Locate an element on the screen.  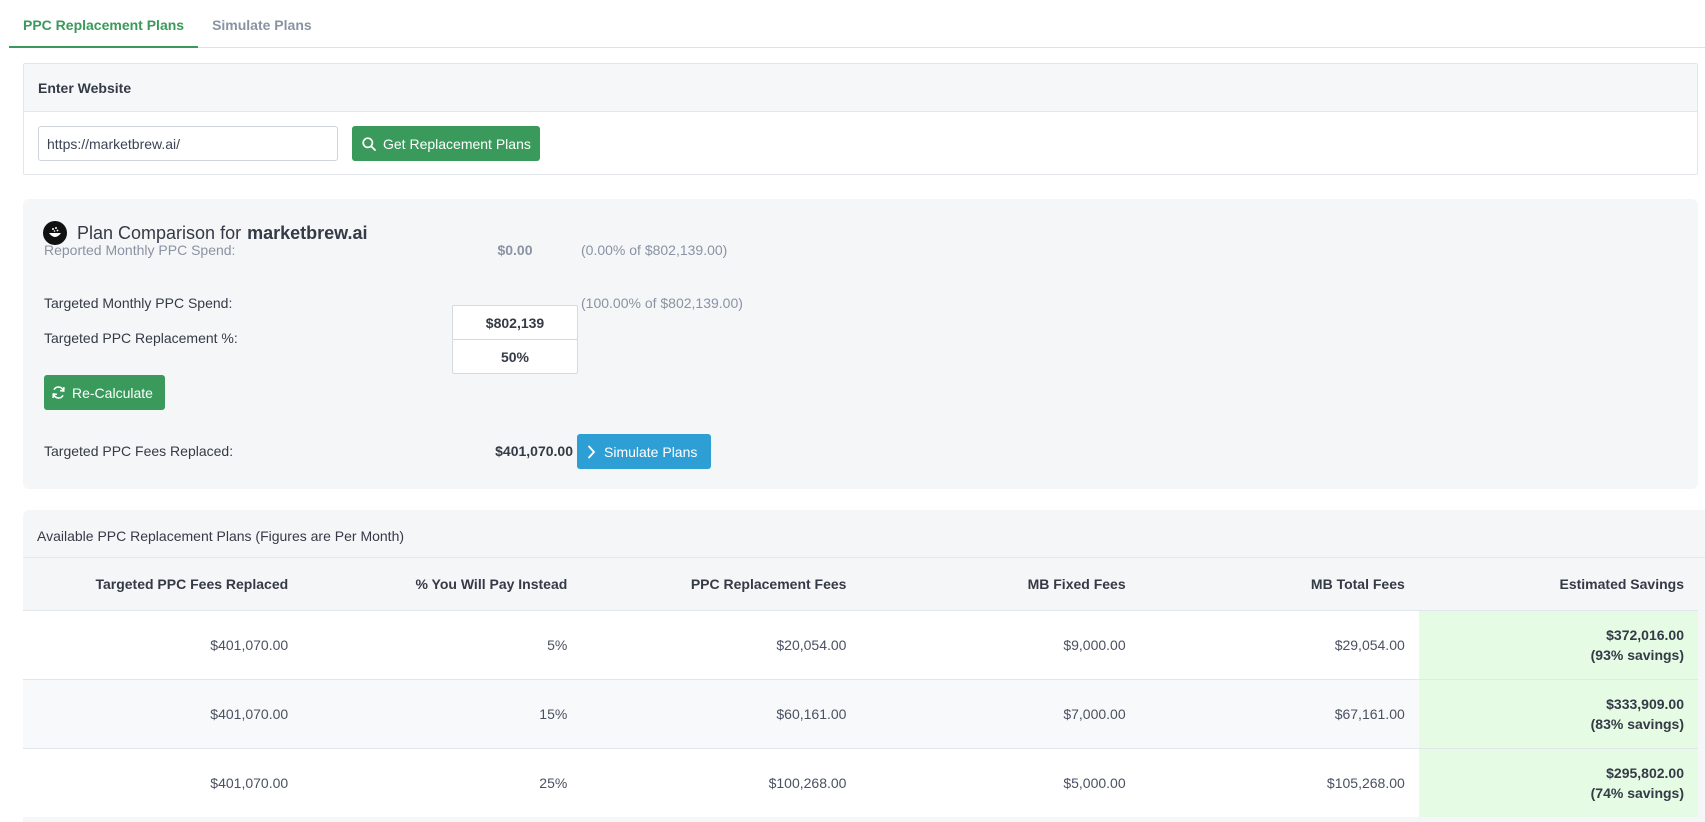
savings-percent: (93% savings) is located at coordinates (1637, 654).